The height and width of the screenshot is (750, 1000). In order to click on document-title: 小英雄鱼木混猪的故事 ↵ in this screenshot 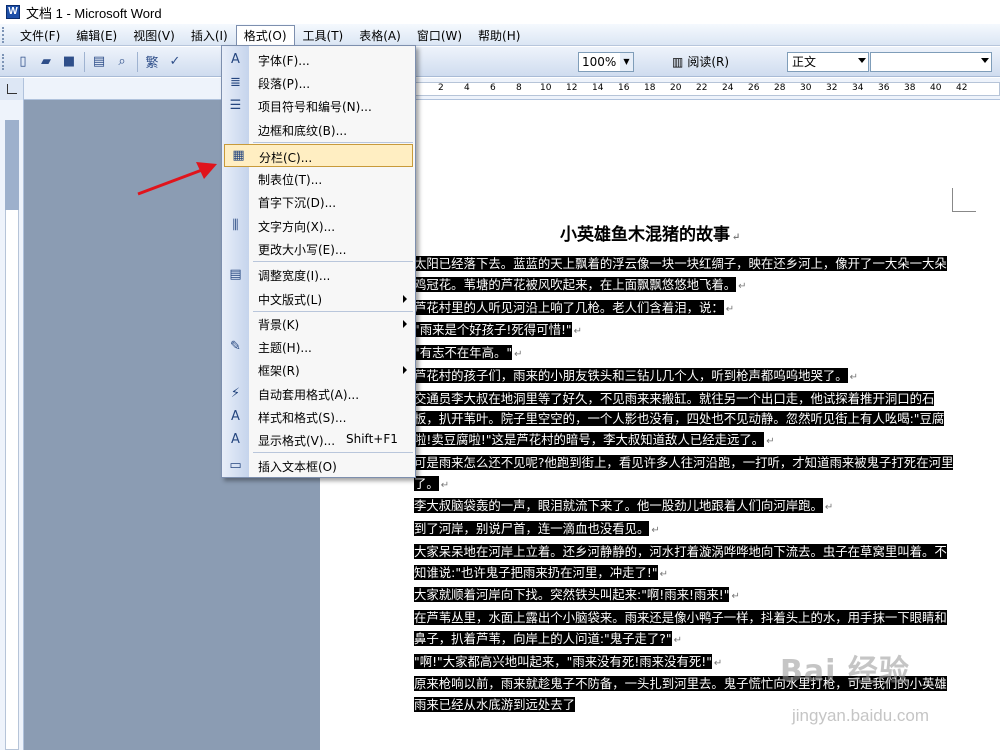, I will do `click(650, 232)`.